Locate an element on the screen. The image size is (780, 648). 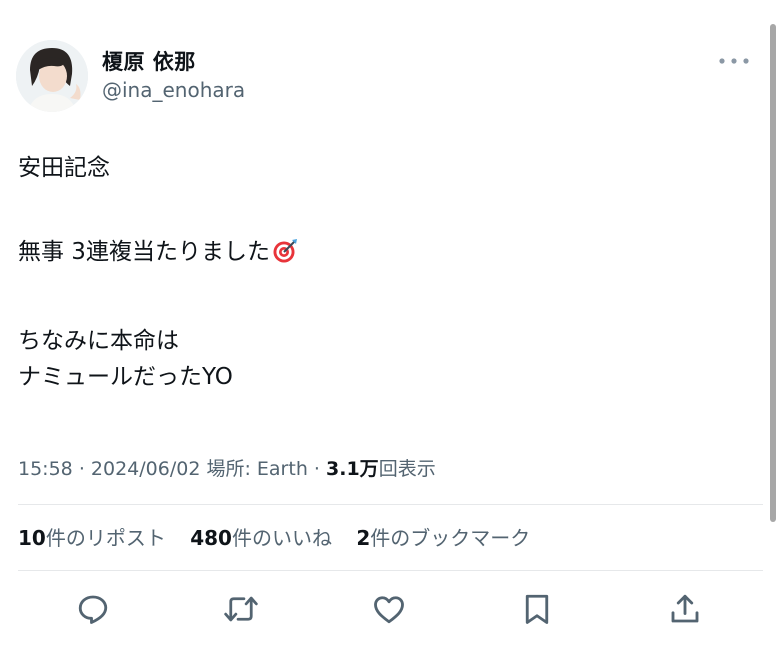
tweet-header: 榎原 依那 @ina_enohara is located at coordinates (391, 76).